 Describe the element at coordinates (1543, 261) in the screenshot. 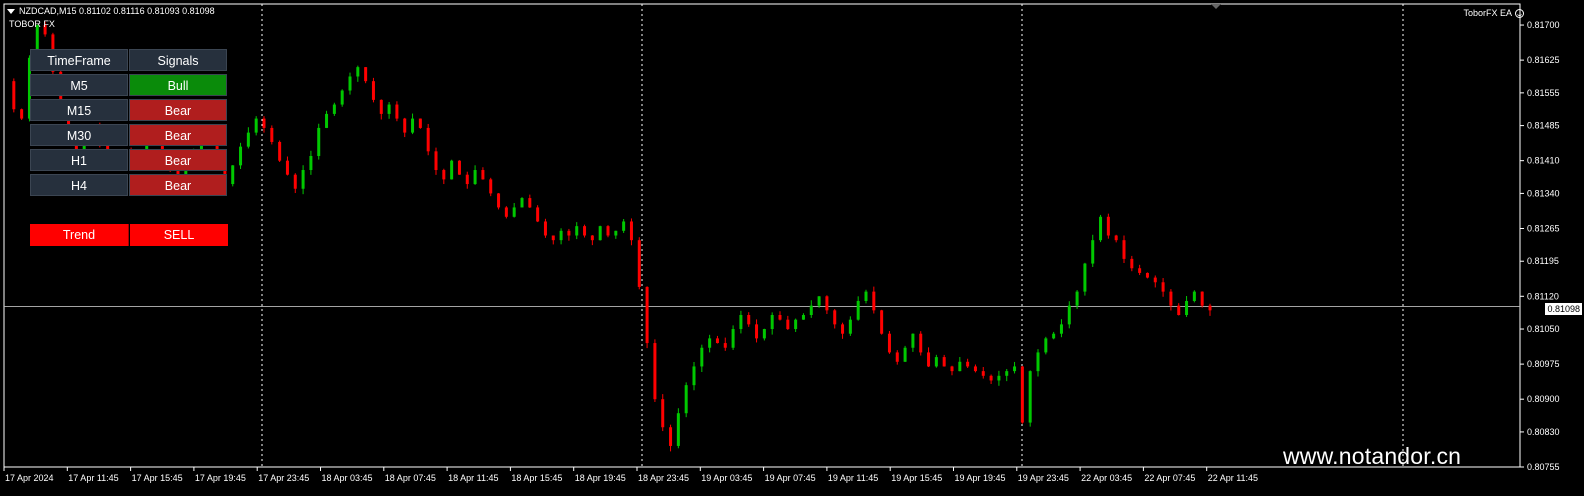

I see `price-label: 0.81195` at that location.